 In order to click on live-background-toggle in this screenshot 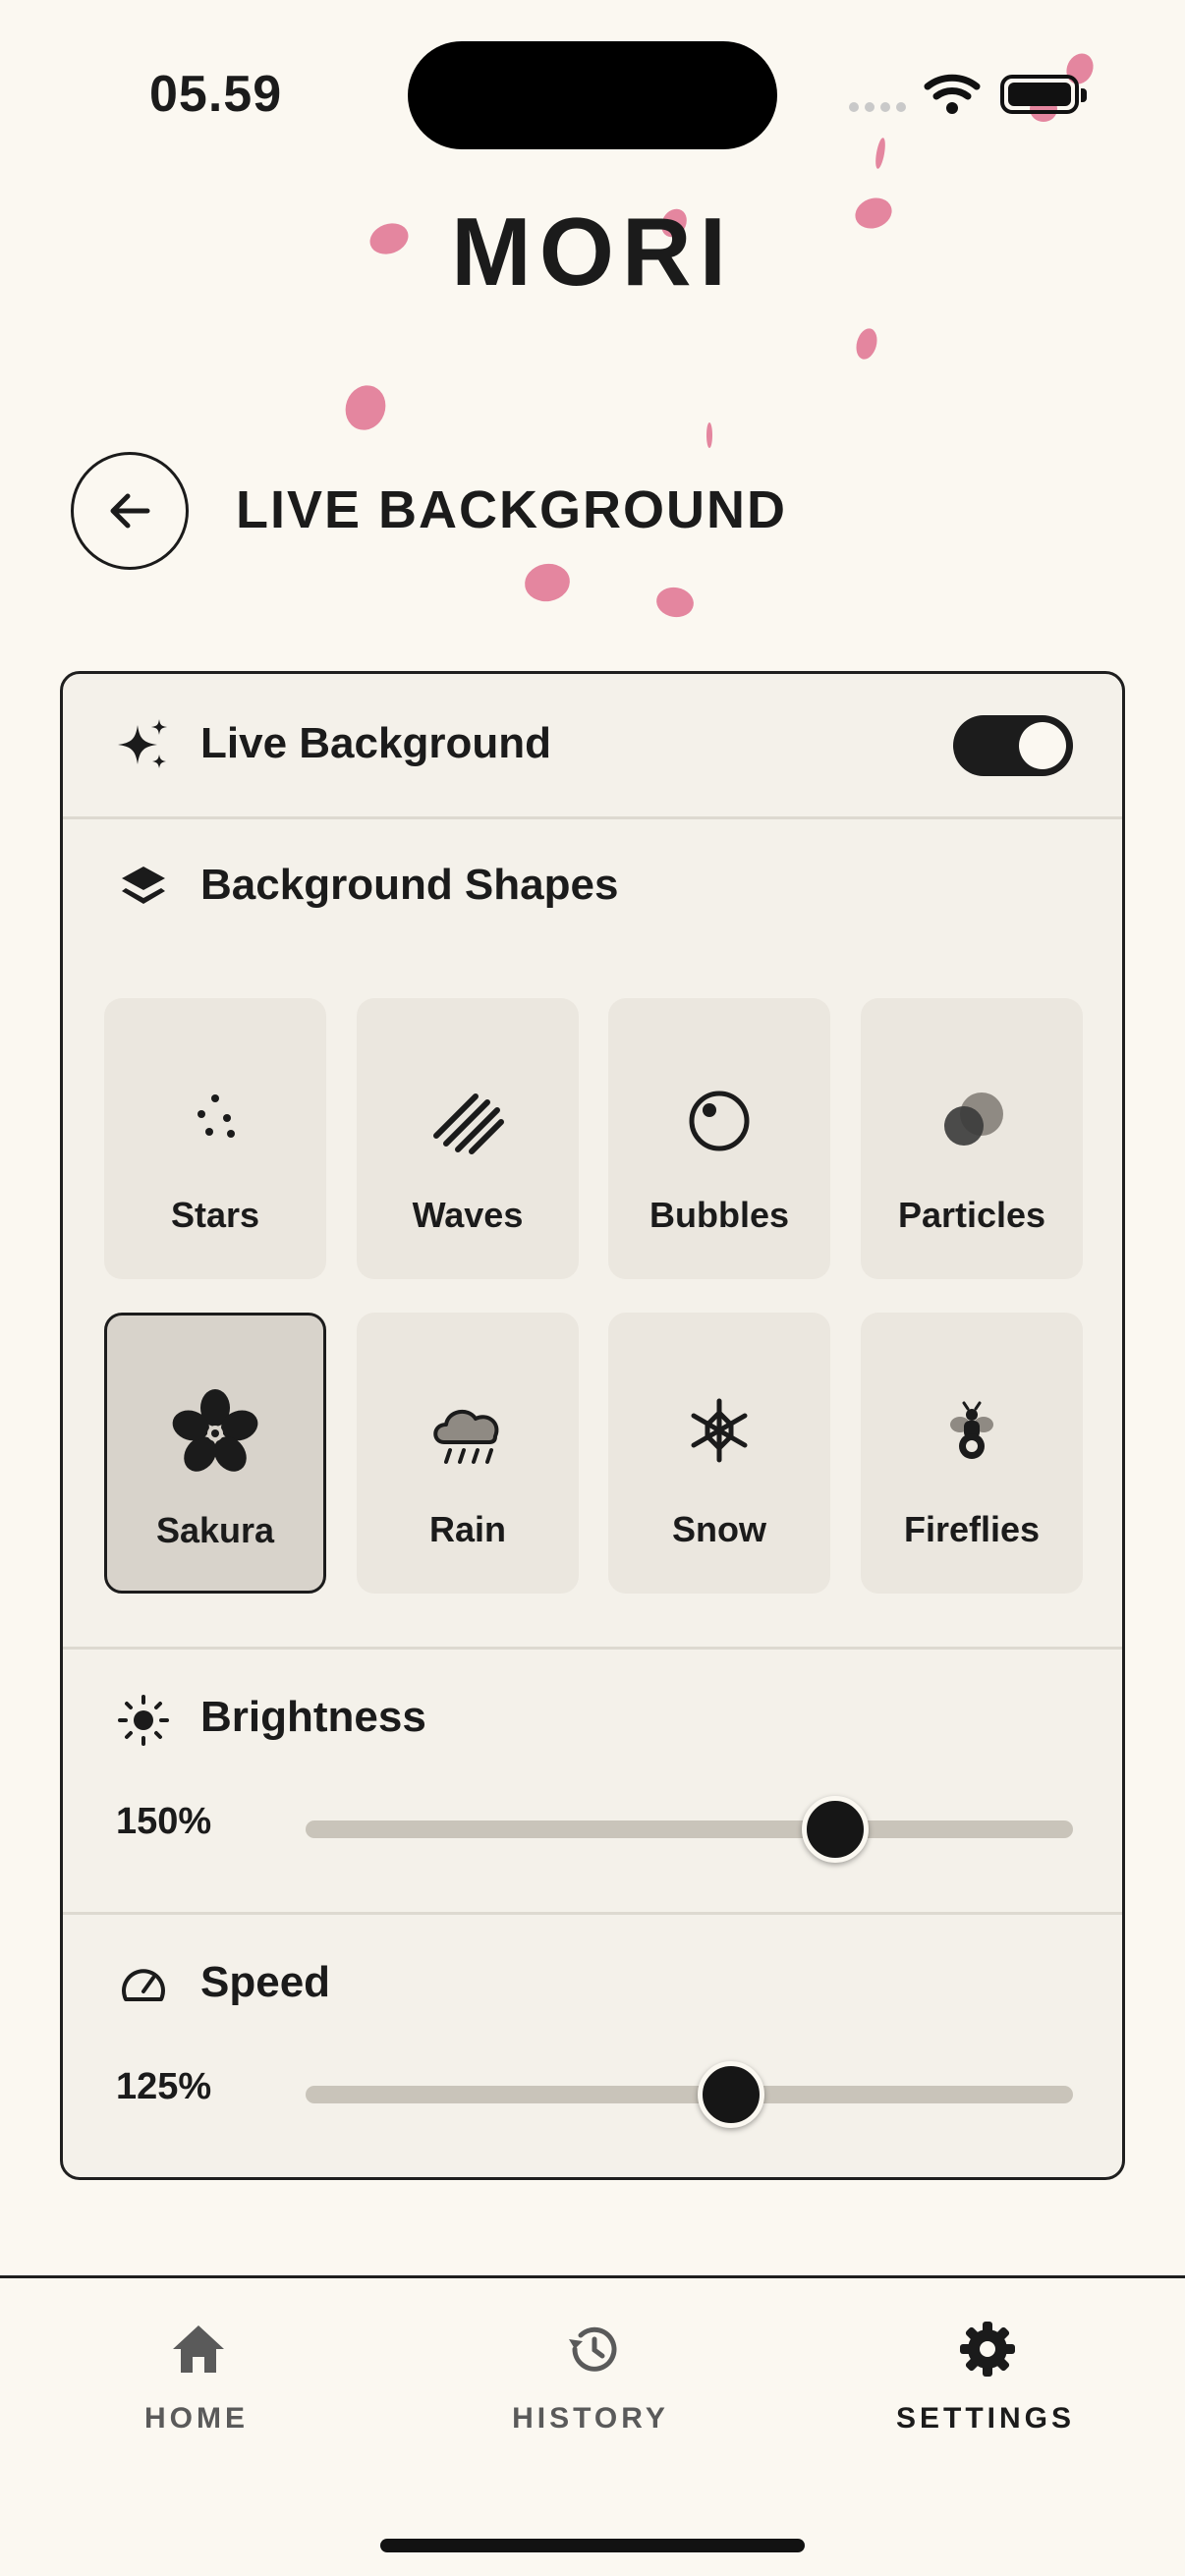, I will do `click(1013, 745)`.